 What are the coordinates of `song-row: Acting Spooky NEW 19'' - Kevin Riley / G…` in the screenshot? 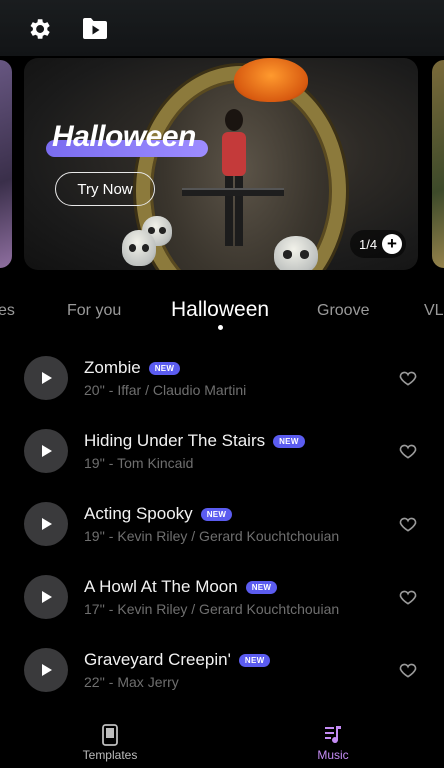 It's located at (222, 524).